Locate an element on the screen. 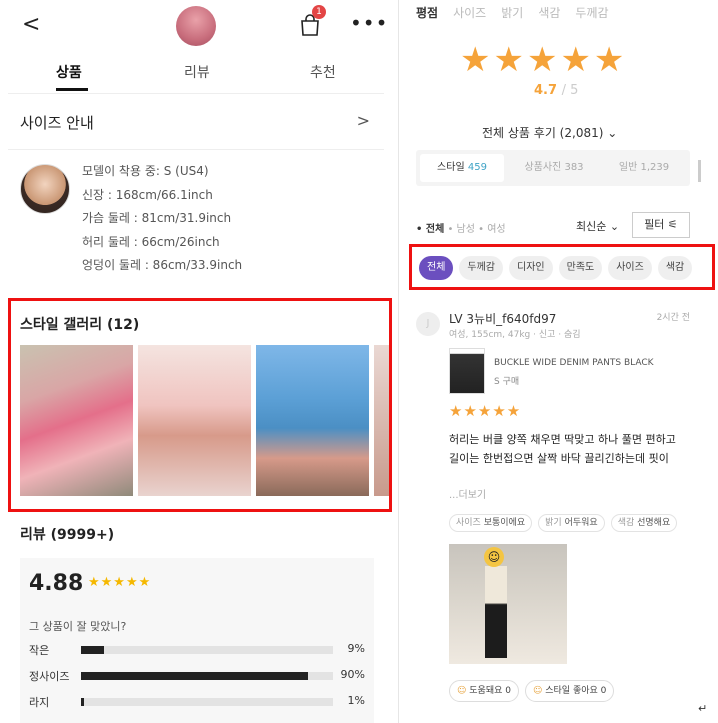 This screenshot has width=718, height=723. product-name: BUCKLE WIDE DENIM PANTS BLACK is located at coordinates (574, 363).